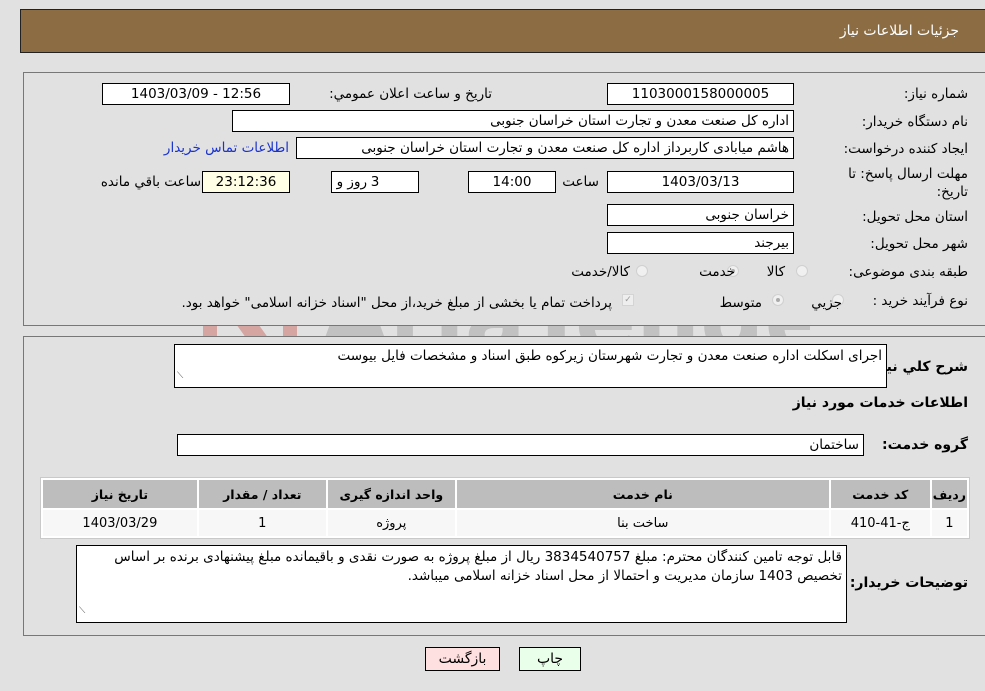 The height and width of the screenshot is (691, 985). I want to click on service-group-label: گروه خدمت:, so click(925, 445).